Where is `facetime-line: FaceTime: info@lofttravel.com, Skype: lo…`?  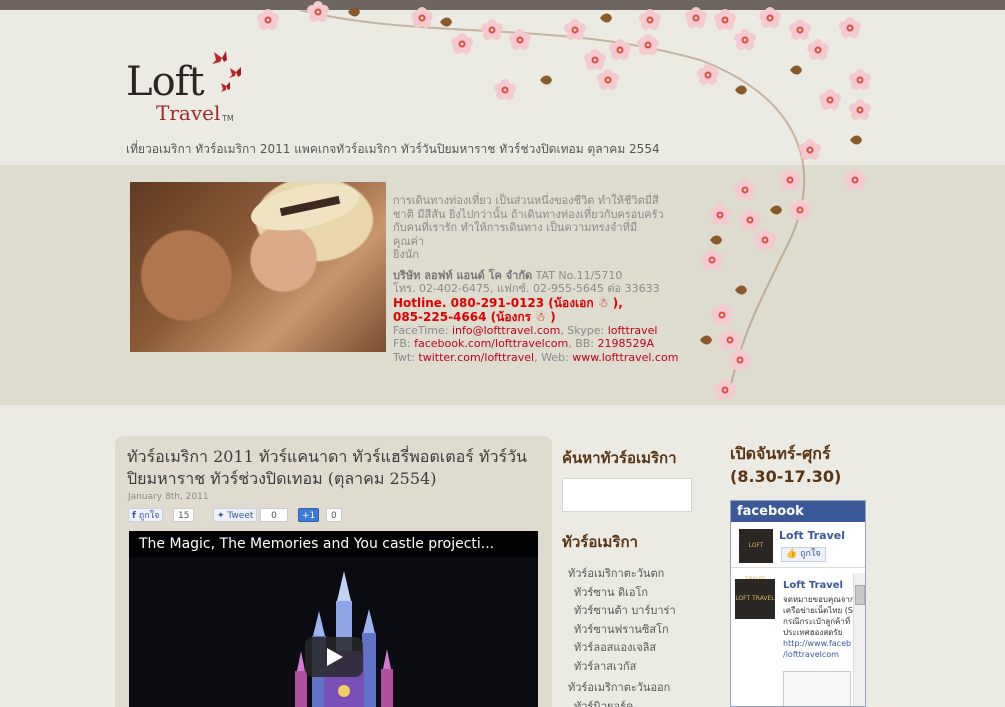
facetime-line: FaceTime: info@lofttravel.com, Skype: lo… is located at coordinates (529, 331).